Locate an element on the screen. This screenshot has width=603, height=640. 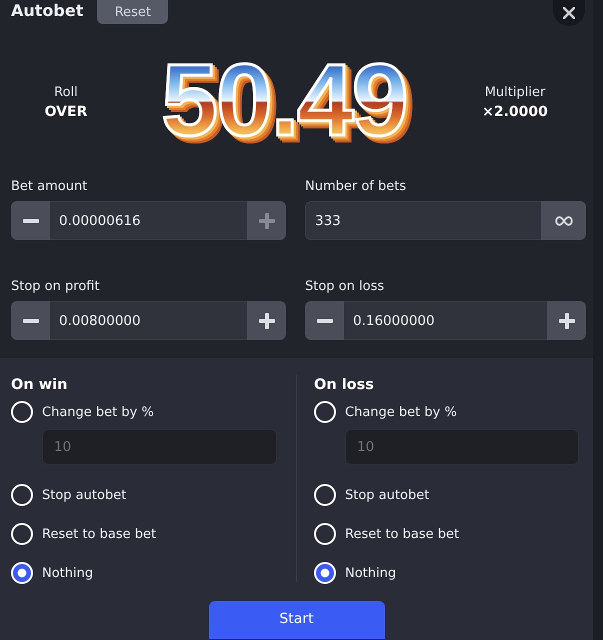
close-button is located at coordinates (569, 13).